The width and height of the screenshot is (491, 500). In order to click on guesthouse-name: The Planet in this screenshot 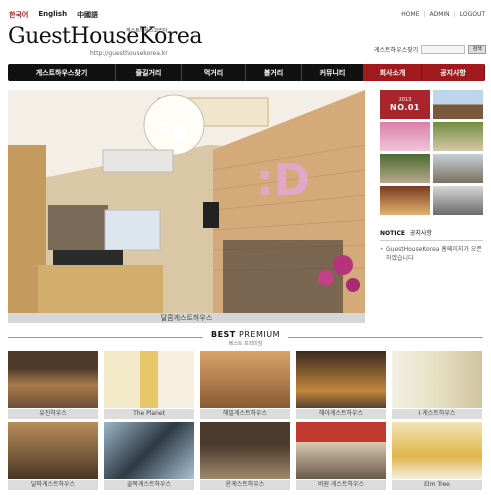, I will do `click(149, 414)`.